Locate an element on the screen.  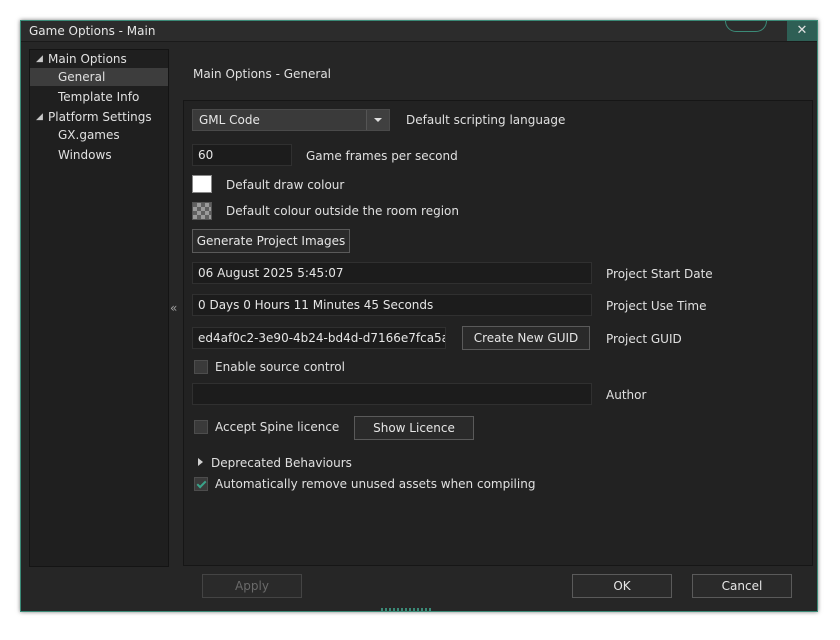
collapse-panel-icon: « is located at coordinates (173, 308).